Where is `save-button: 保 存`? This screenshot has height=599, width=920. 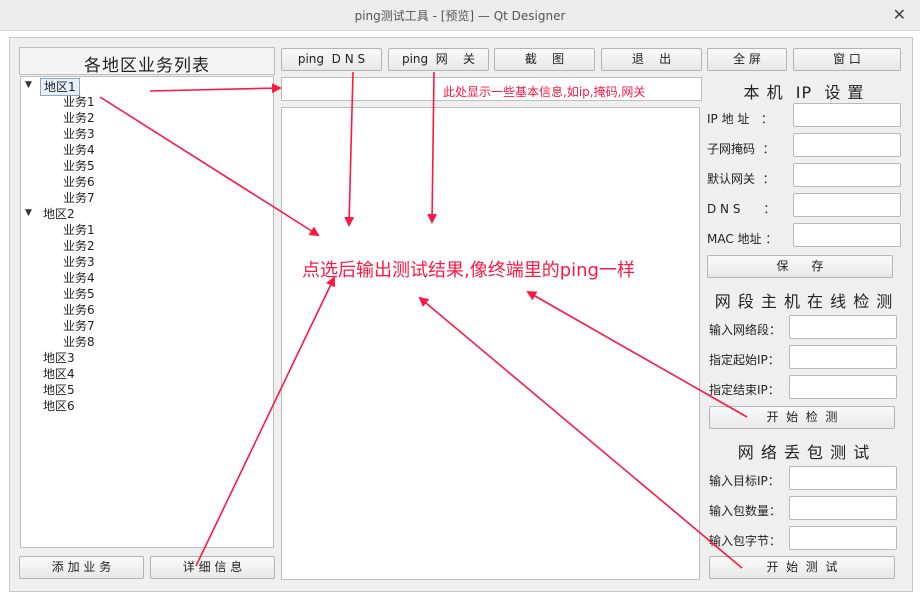 save-button: 保 存 is located at coordinates (800, 266).